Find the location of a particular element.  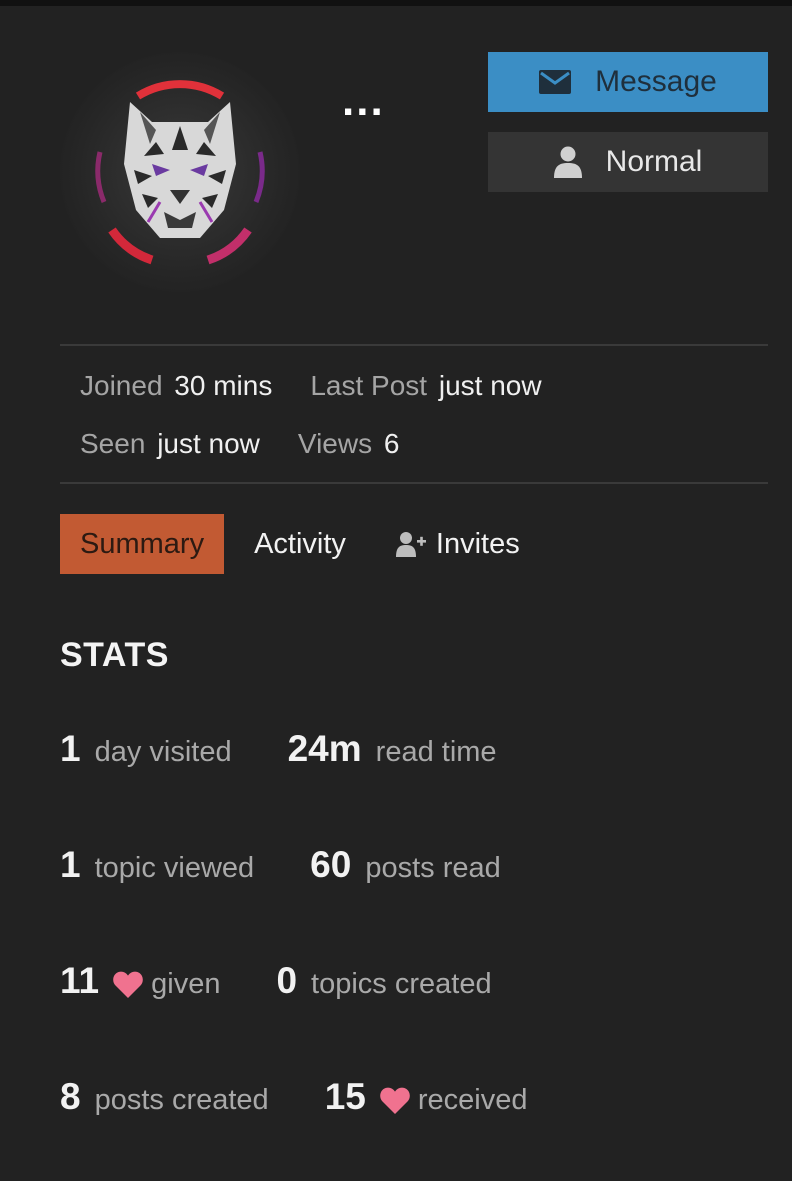

stat-read-time-label: read time is located at coordinates (436, 752).